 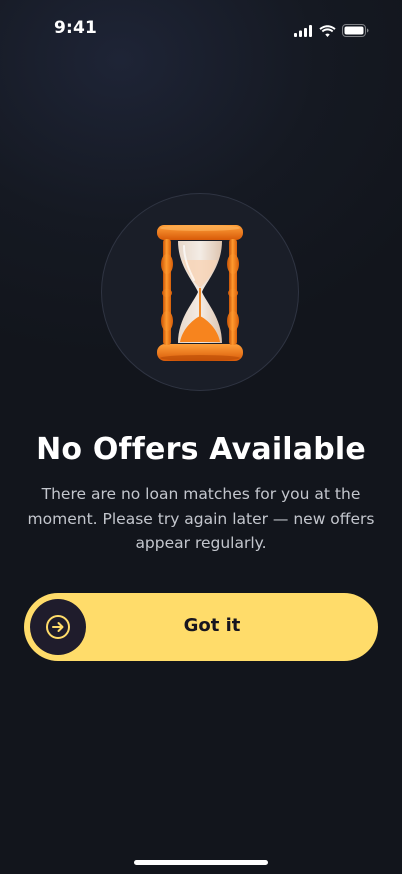 What do you see at coordinates (212, 625) in the screenshot?
I see `got-it-label: Got it` at bounding box center [212, 625].